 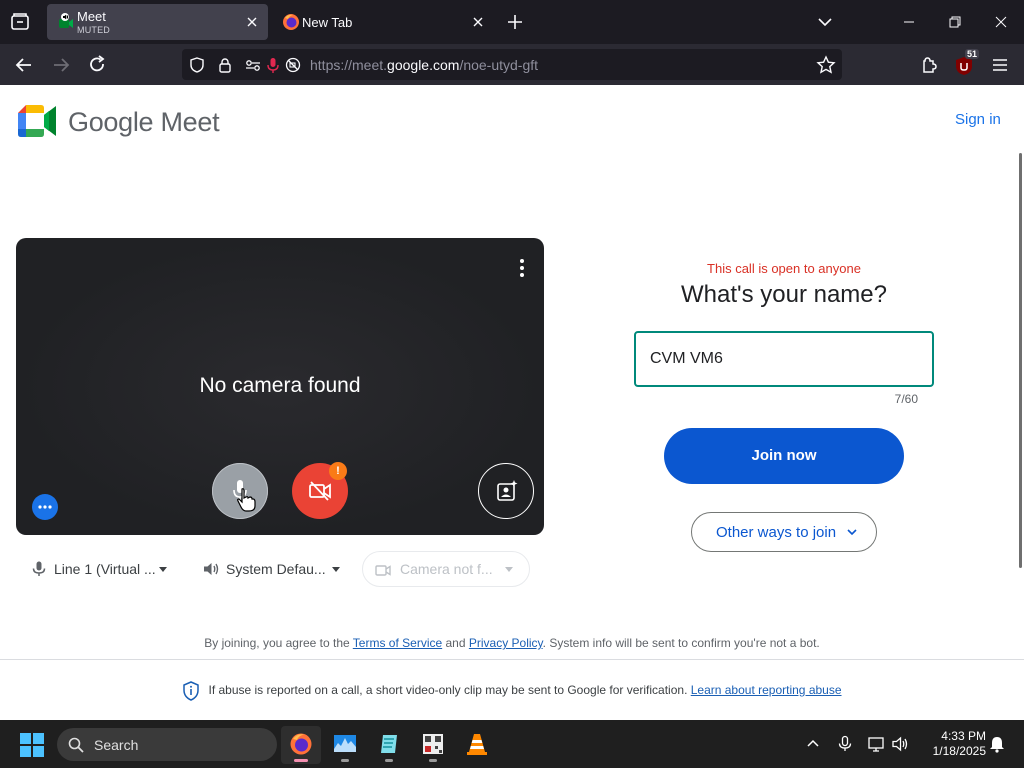 I want to click on chevron-up-icon, so click(x=813, y=744).